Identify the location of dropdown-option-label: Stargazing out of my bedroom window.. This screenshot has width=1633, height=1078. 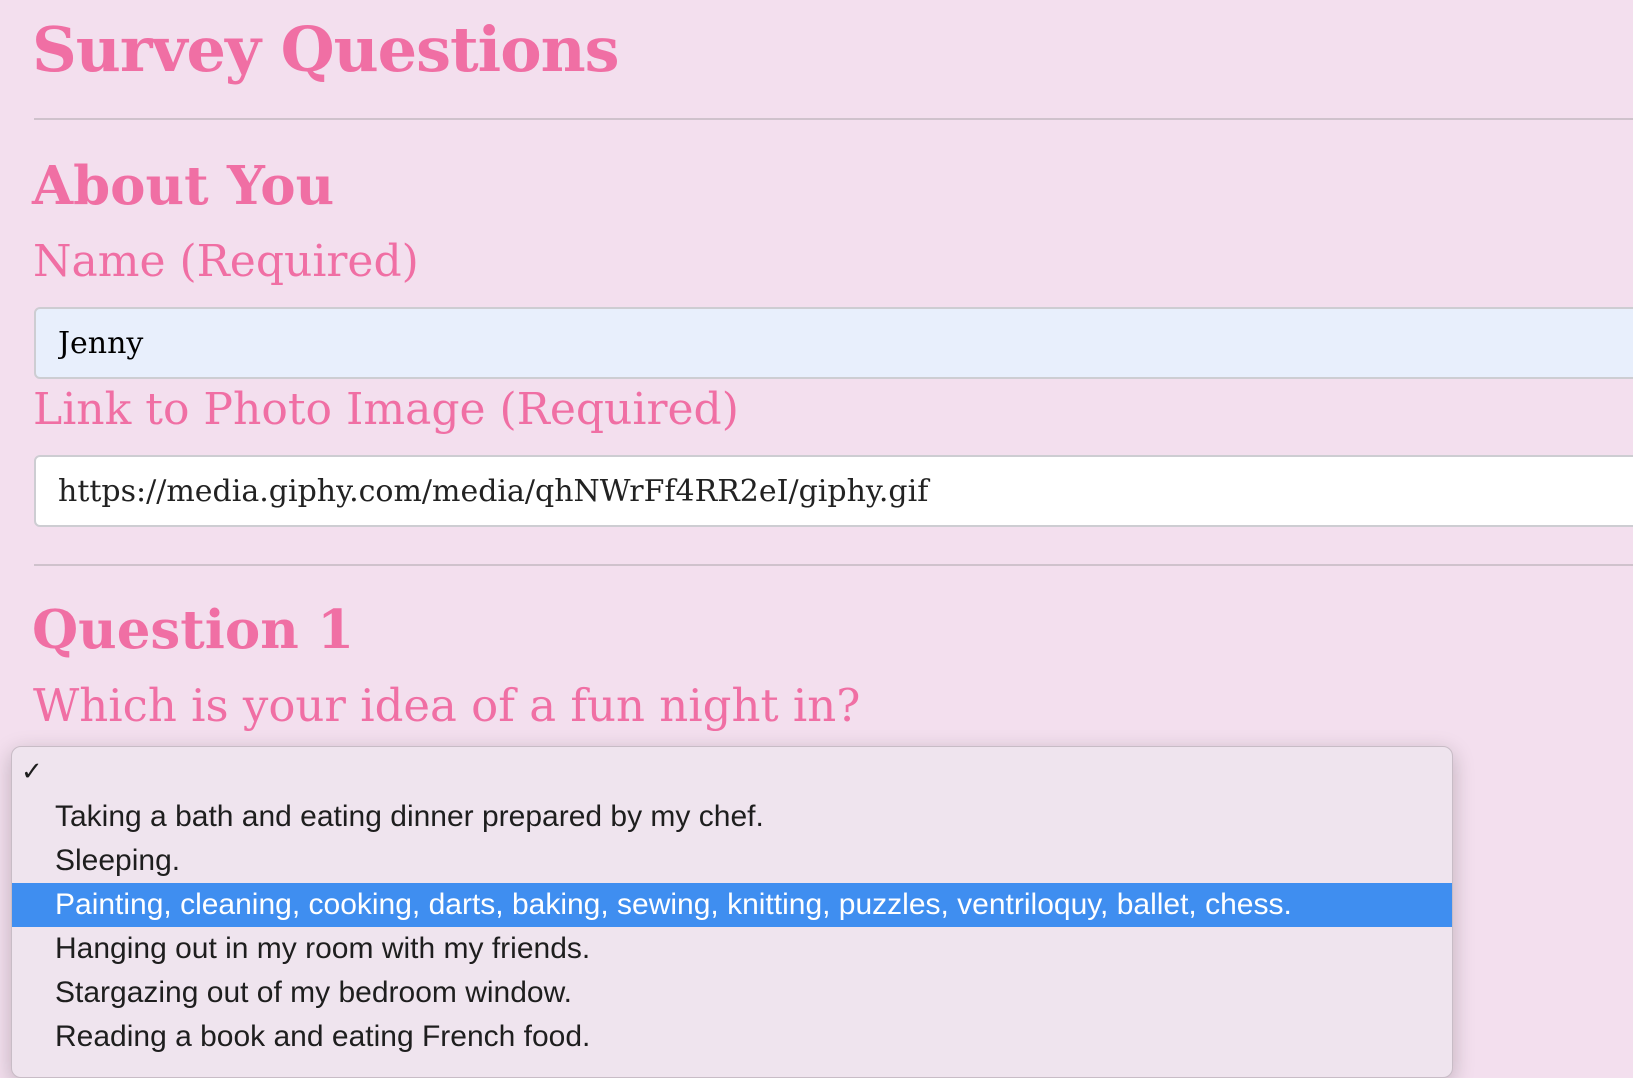
(313, 992).